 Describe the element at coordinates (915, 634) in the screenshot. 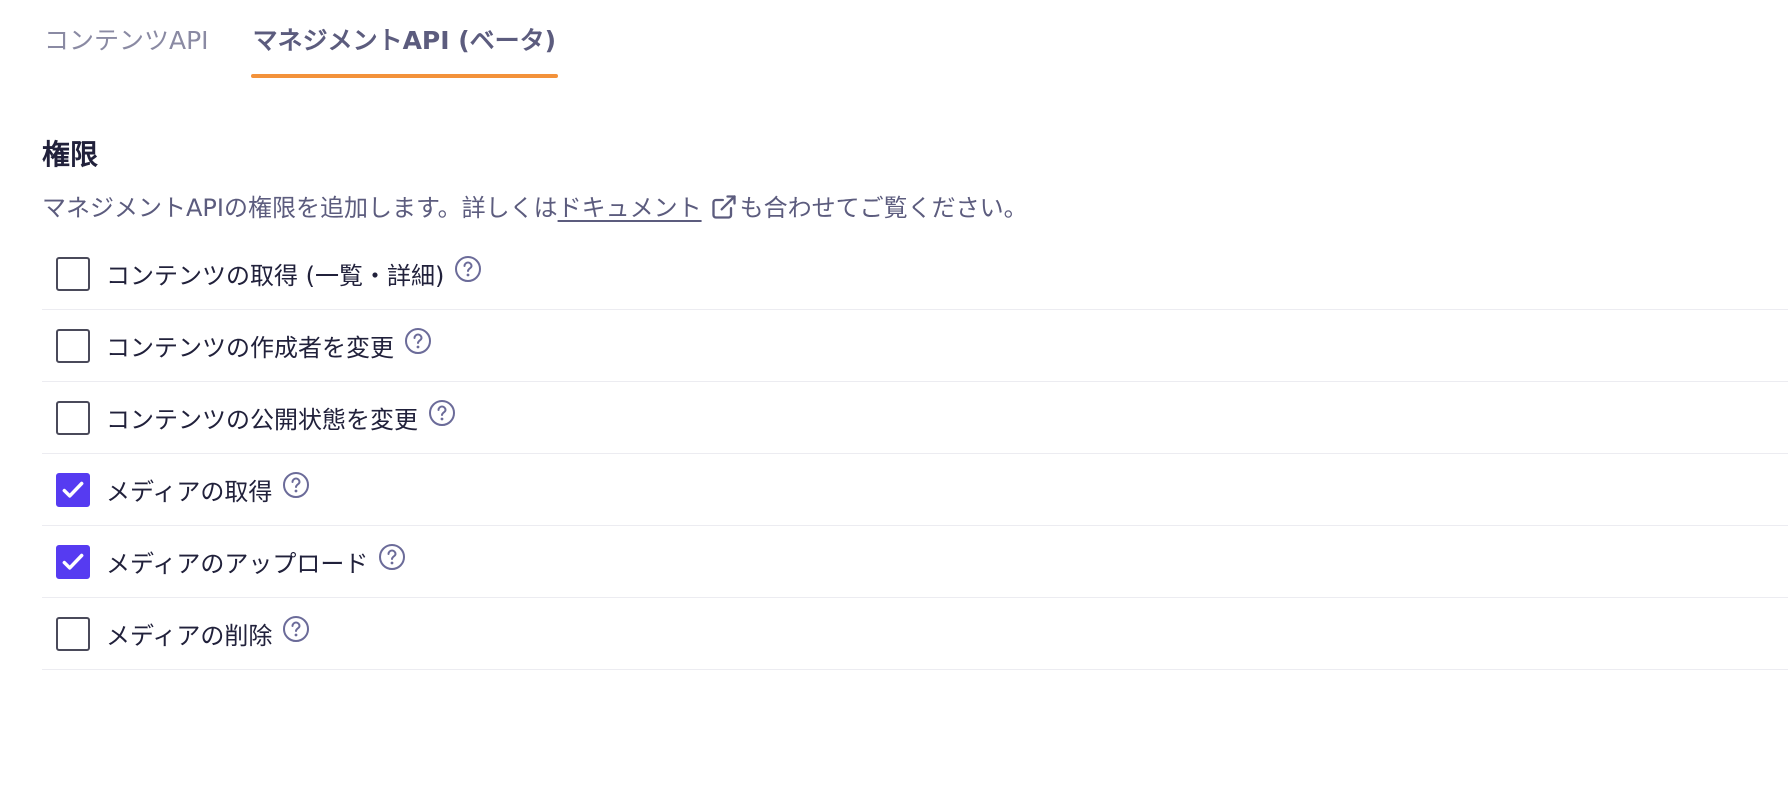

I see `permission-row-media-delete: メディアの削除` at that location.